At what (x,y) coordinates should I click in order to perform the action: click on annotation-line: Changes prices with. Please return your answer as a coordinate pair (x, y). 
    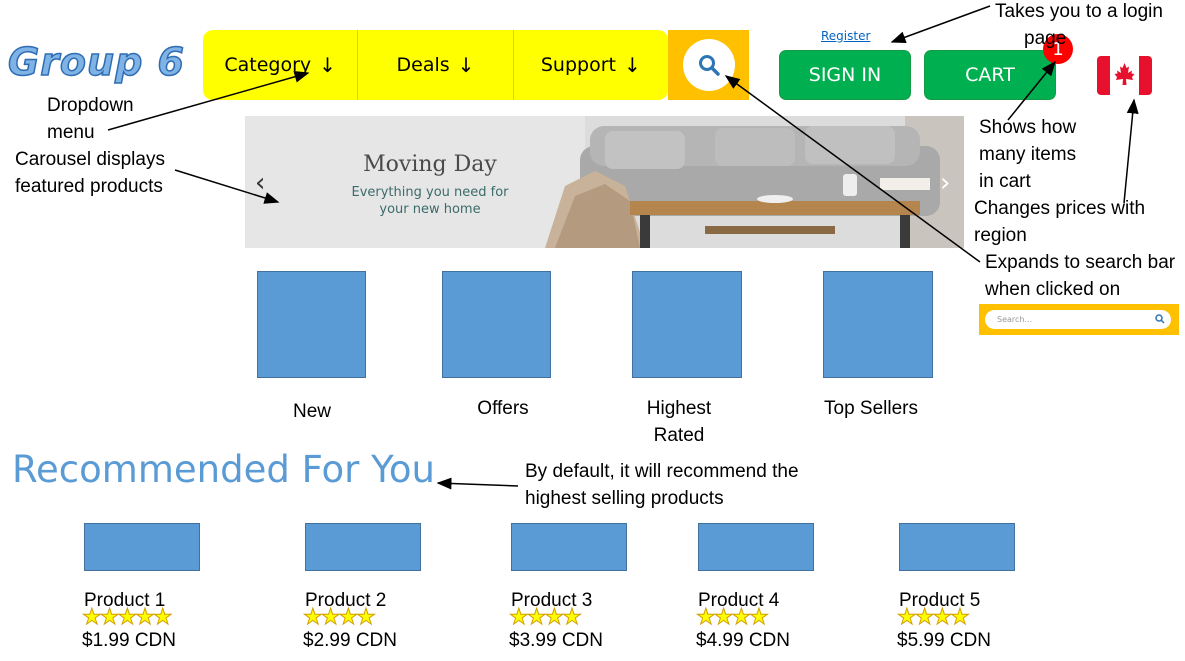
    Looking at the image, I should click on (1060, 208).